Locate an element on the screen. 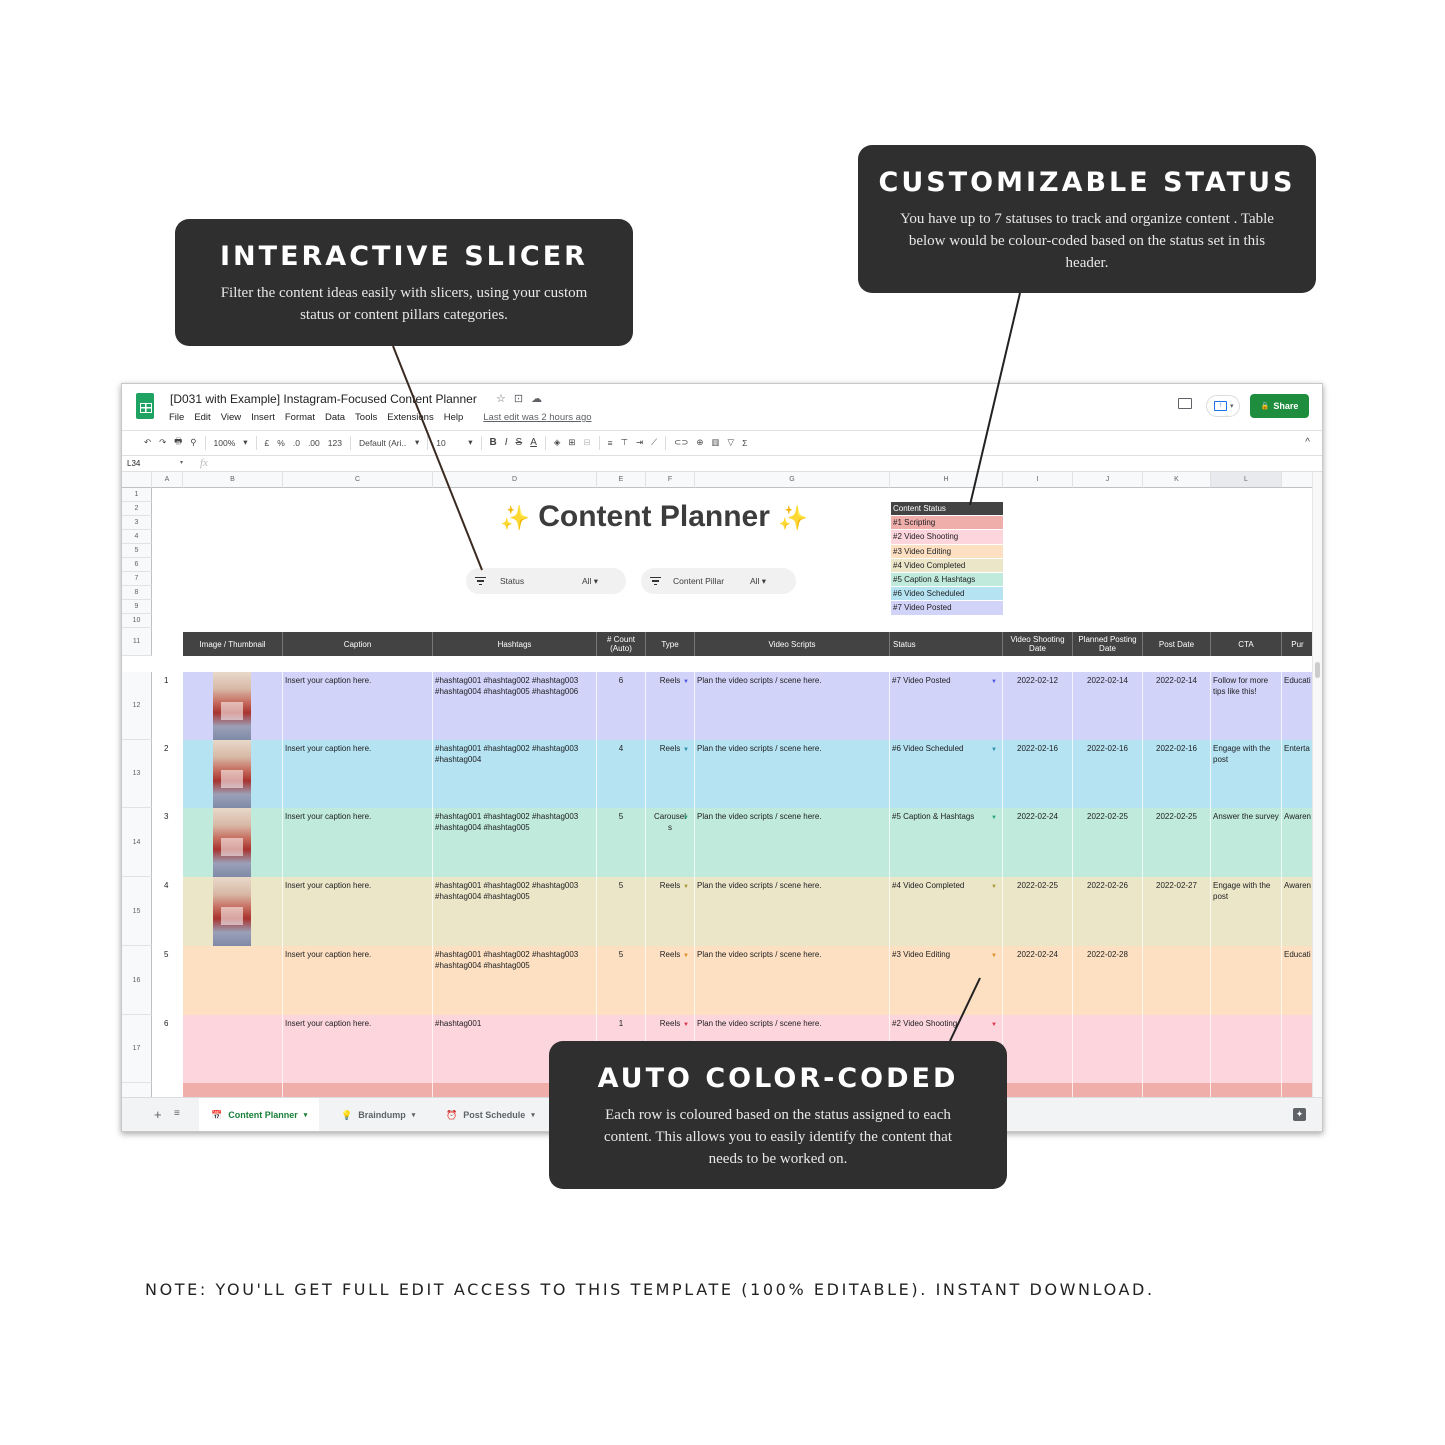  row-header is located at coordinates (137, 1090).